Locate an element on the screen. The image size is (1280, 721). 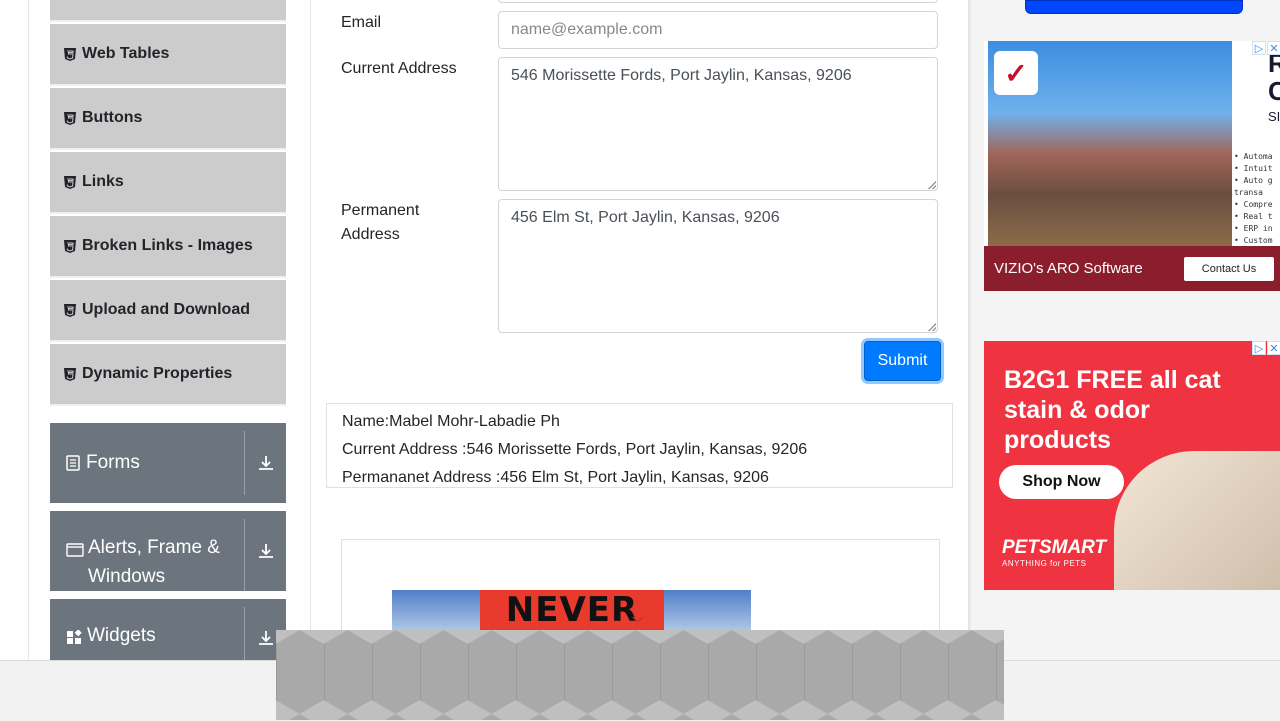
permanent-address-value: 456 Elm St, Port Jaylin, Kansas, 9206 is located at coordinates (645, 217).